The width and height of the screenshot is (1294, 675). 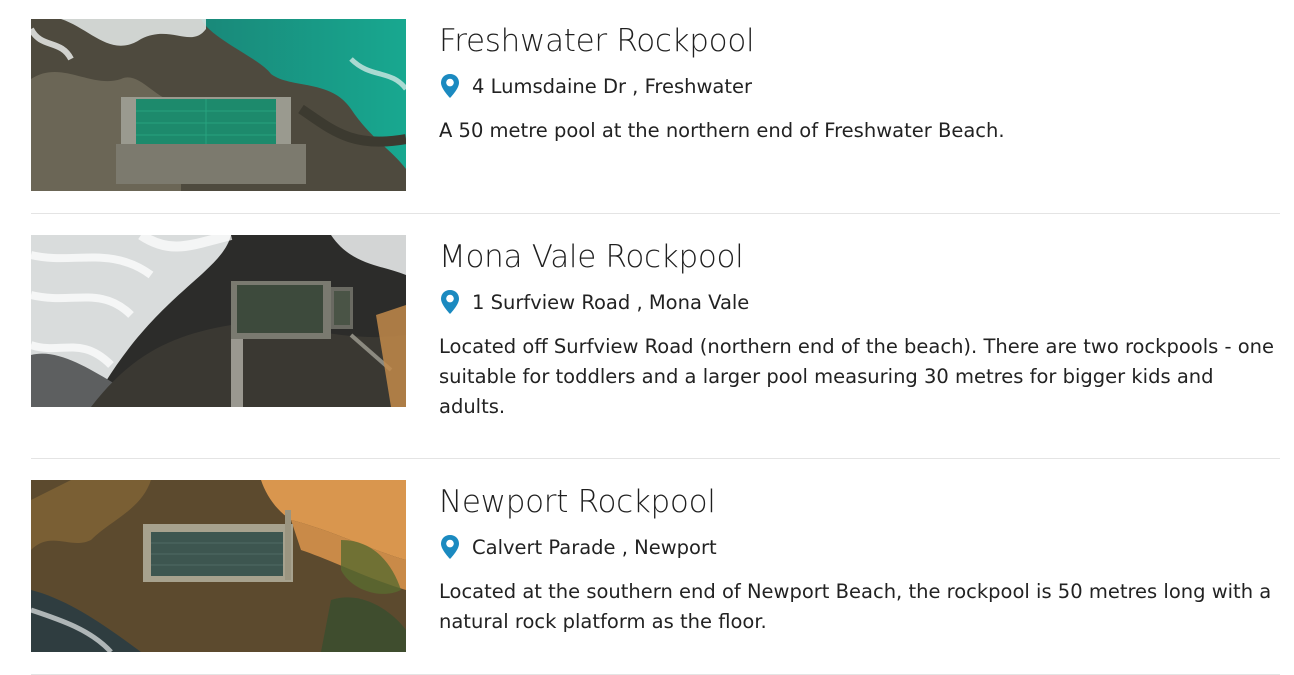 What do you see at coordinates (612, 86) in the screenshot?
I see `address-text: 4 Lumsdaine Dr , Freshwater` at bounding box center [612, 86].